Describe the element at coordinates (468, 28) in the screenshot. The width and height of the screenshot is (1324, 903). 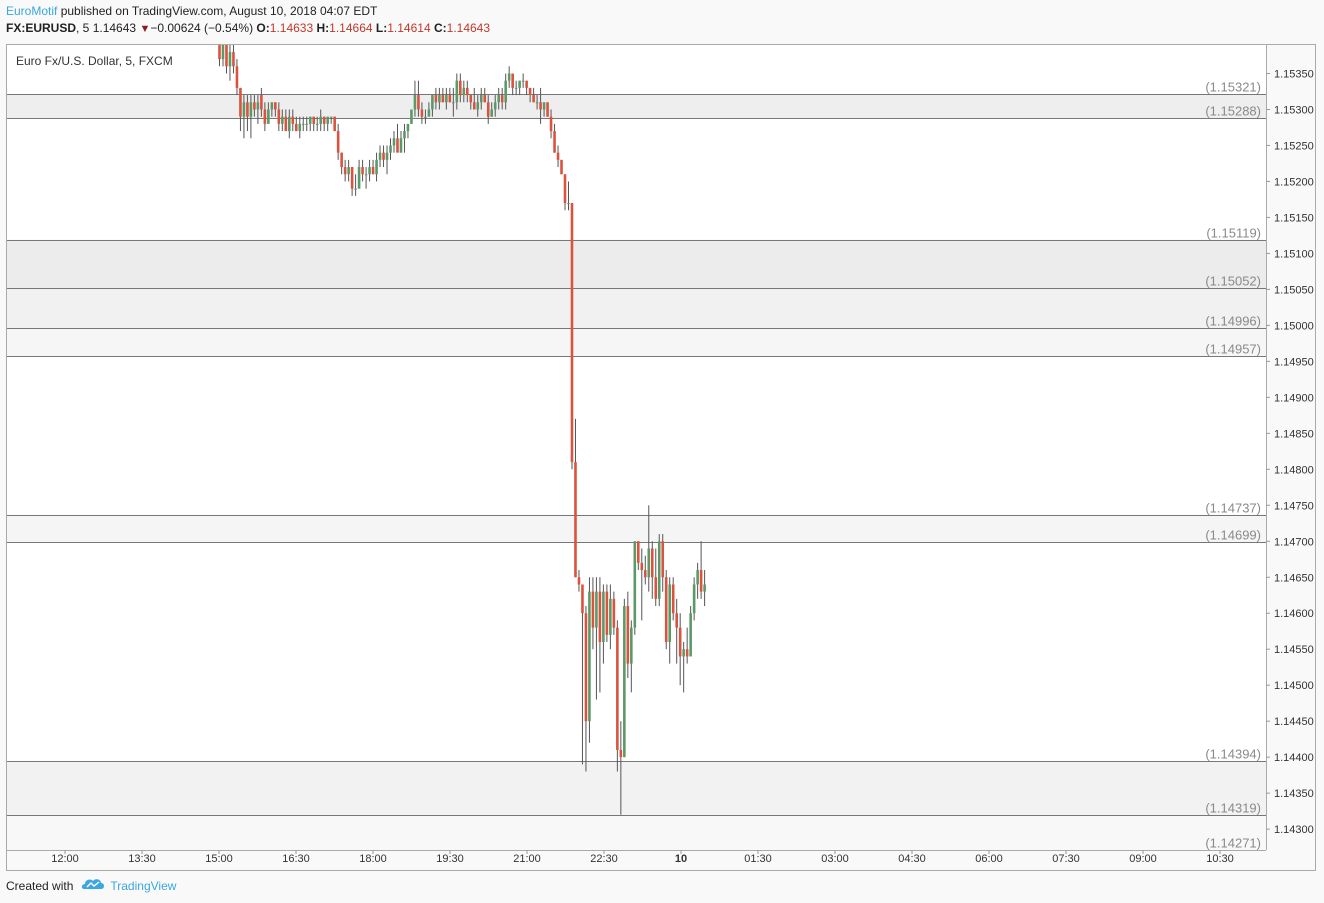
I see `close-value: 1.14643` at that location.